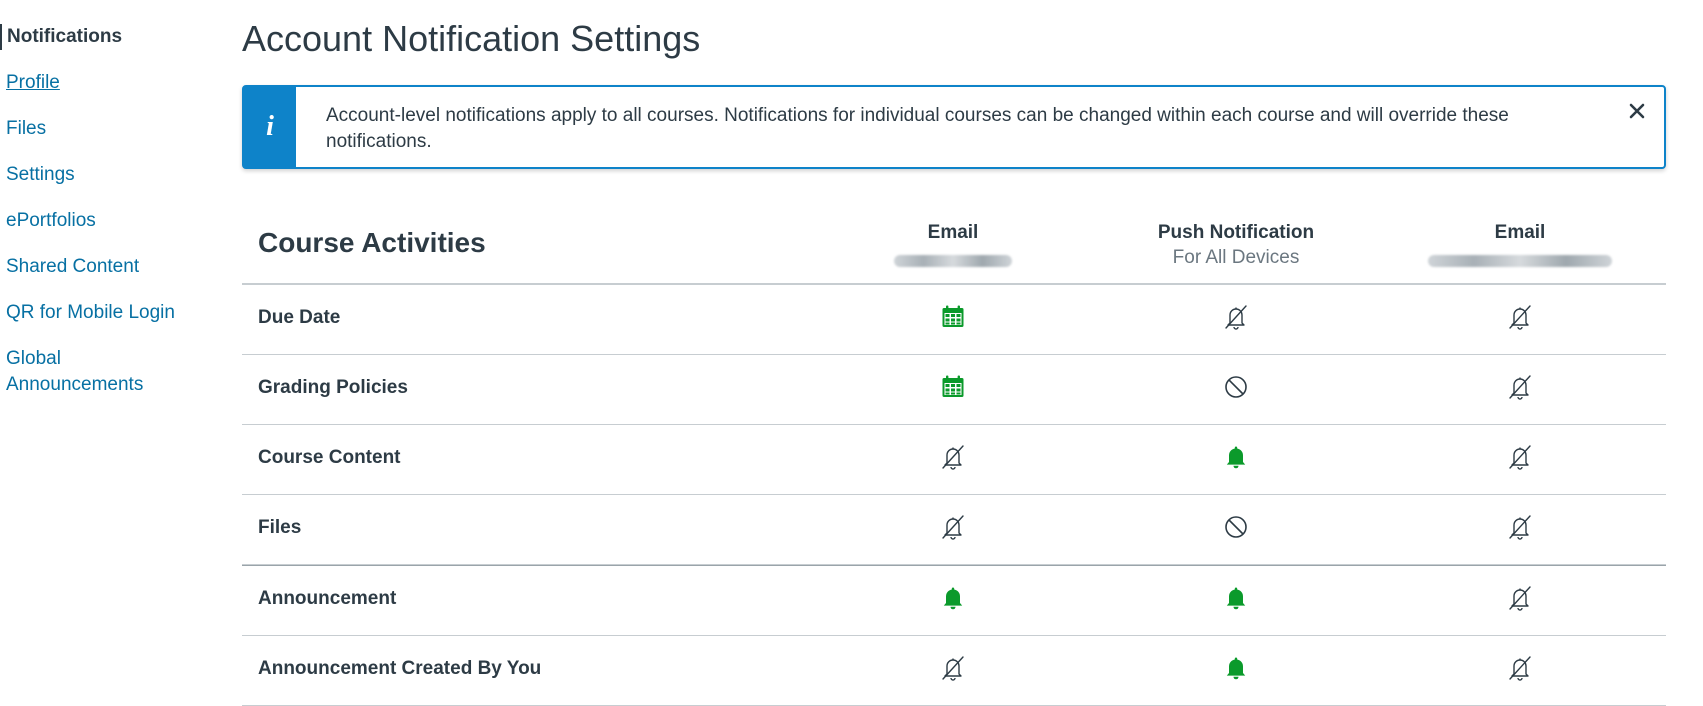 Image resolution: width=1703 pixels, height=706 pixels. Describe the element at coordinates (471, 38) in the screenshot. I see `page-title: Account Notification Settings` at that location.